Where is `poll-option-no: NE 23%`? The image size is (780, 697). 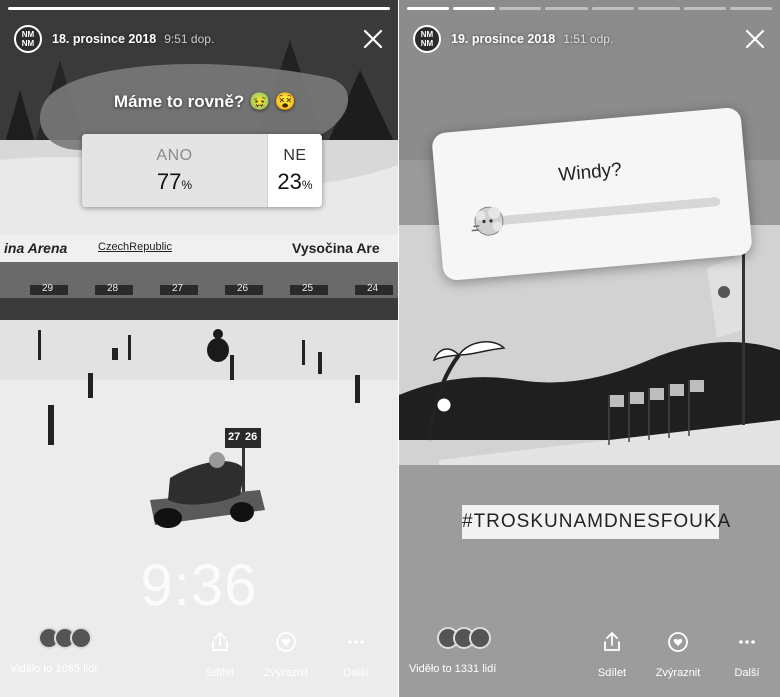 poll-option-no: NE 23% is located at coordinates (294, 170).